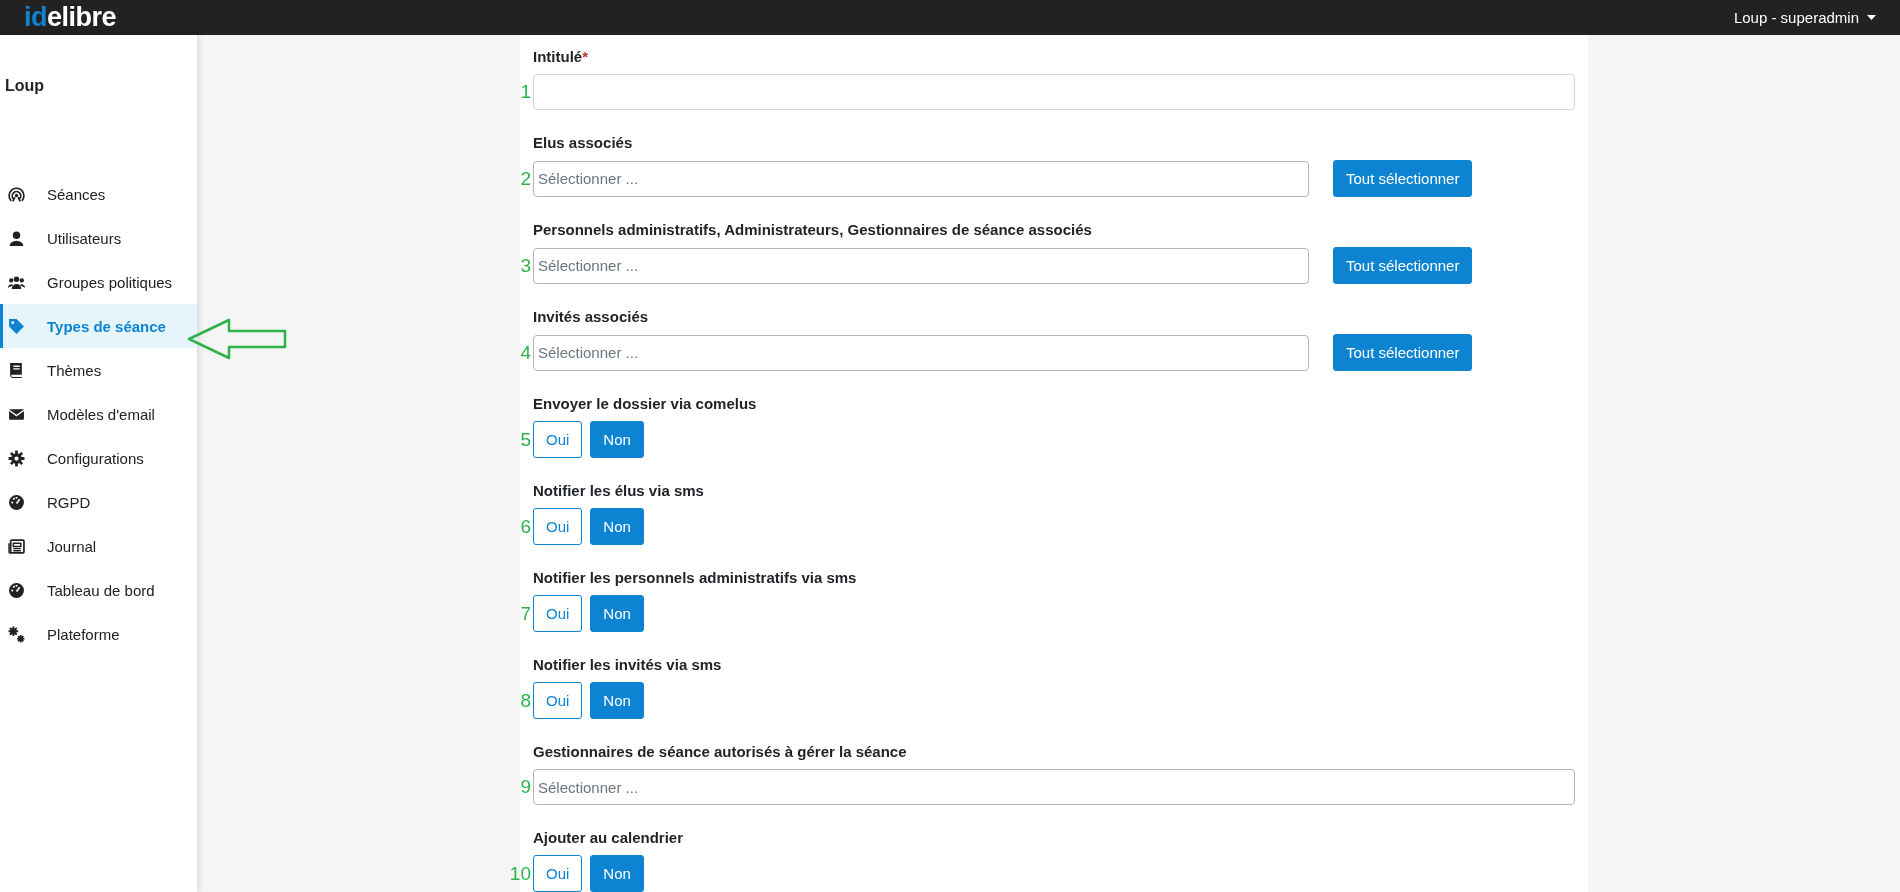 The height and width of the screenshot is (892, 1900). Describe the element at coordinates (16, 194) in the screenshot. I see `broadcast-icon` at that location.